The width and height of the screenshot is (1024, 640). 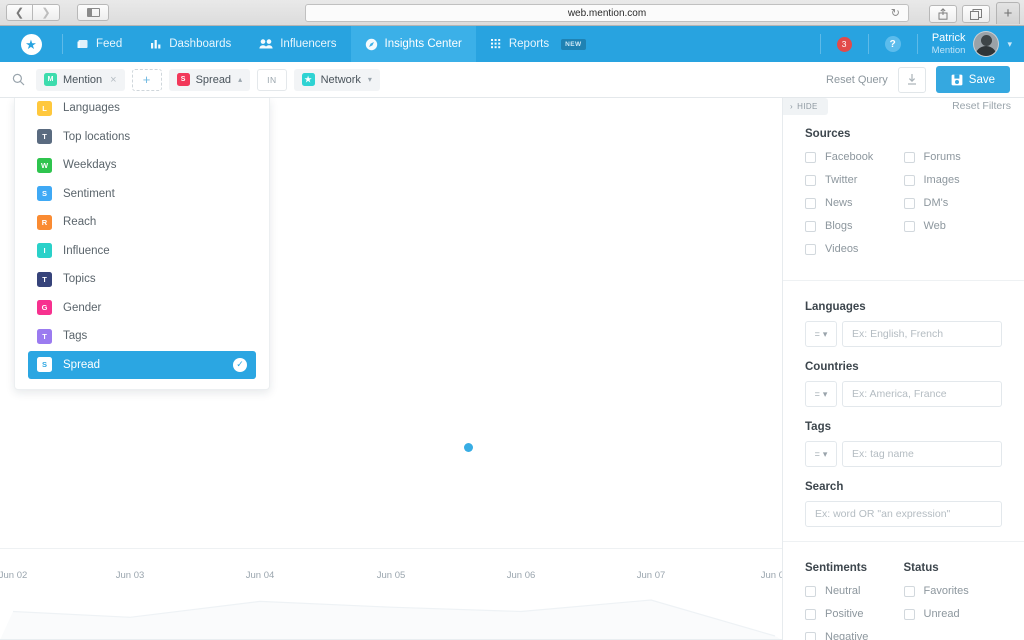 What do you see at coordinates (976, 14) in the screenshot?
I see `show-tabs-button` at bounding box center [976, 14].